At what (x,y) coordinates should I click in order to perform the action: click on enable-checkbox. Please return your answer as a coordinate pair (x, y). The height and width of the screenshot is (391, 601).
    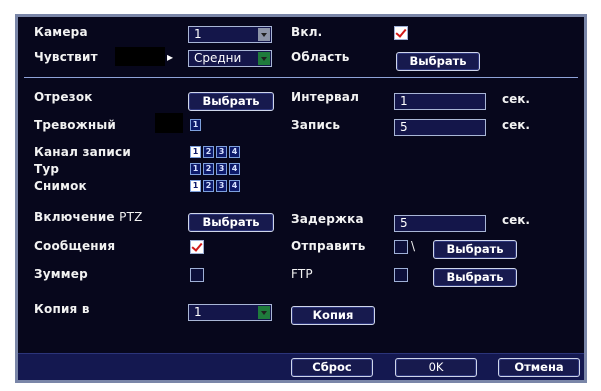
    Looking at the image, I should click on (401, 33).